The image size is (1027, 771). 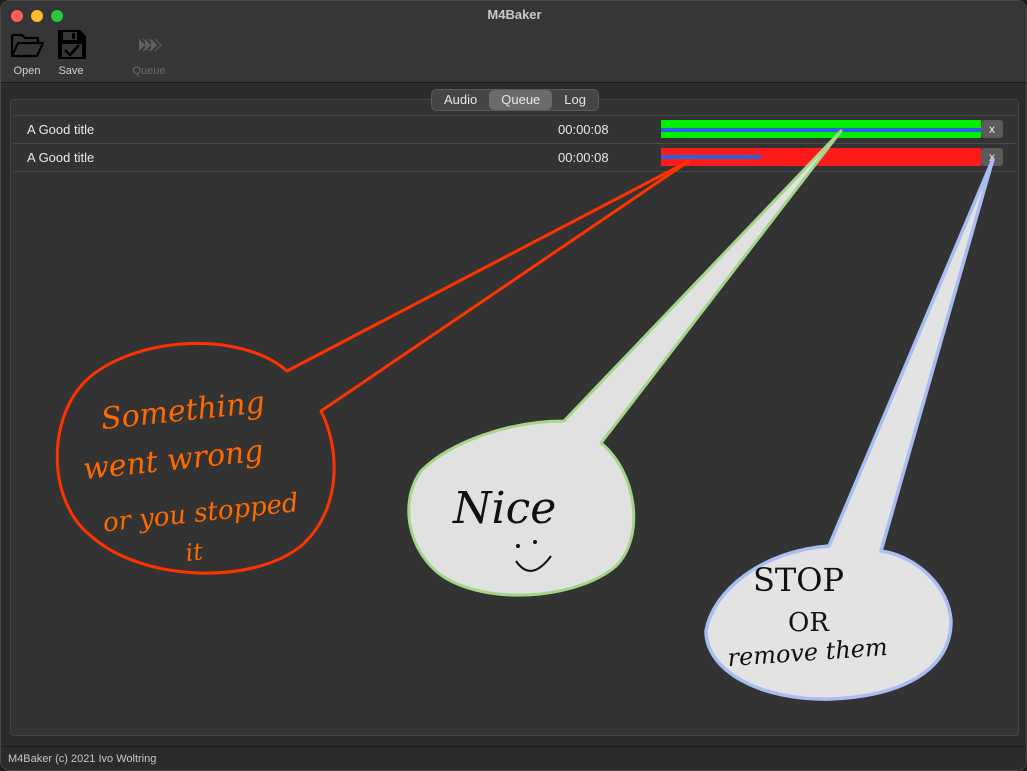 What do you see at coordinates (149, 71) in the screenshot?
I see `queue-label: Queue` at bounding box center [149, 71].